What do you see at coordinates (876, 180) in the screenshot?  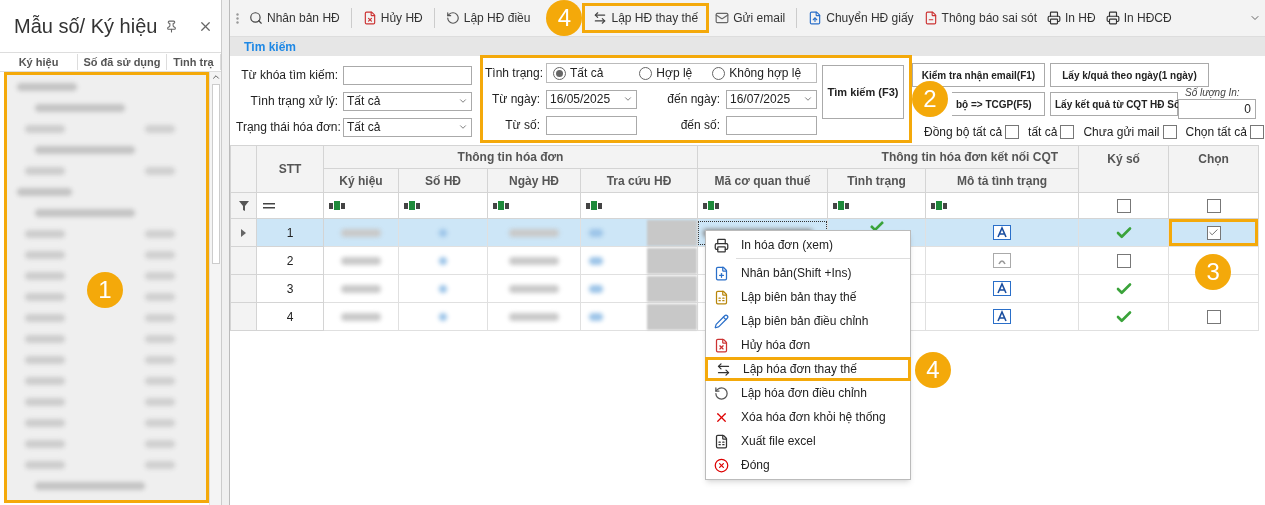 I see `column-header: Tình trạng` at bounding box center [876, 180].